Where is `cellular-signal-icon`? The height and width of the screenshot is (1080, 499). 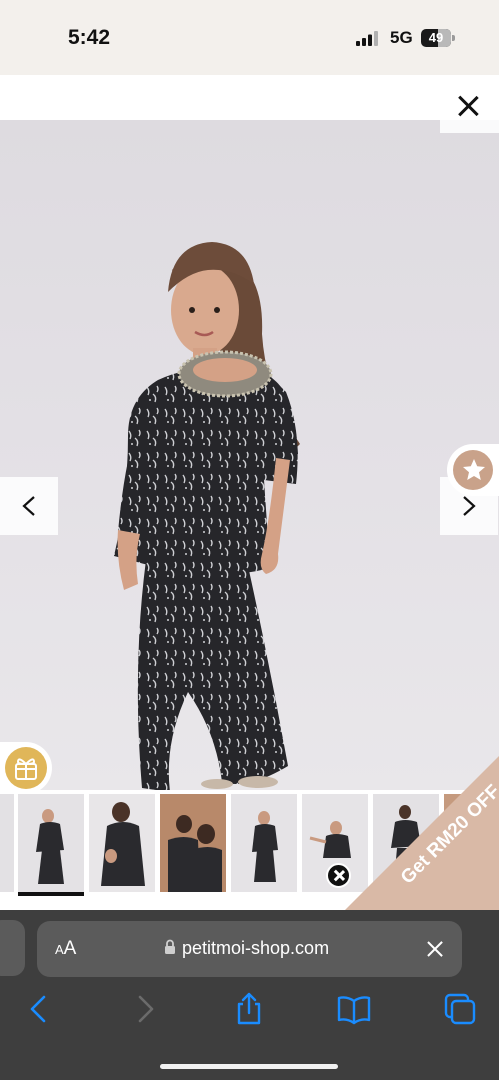 cellular-signal-icon is located at coordinates (367, 38).